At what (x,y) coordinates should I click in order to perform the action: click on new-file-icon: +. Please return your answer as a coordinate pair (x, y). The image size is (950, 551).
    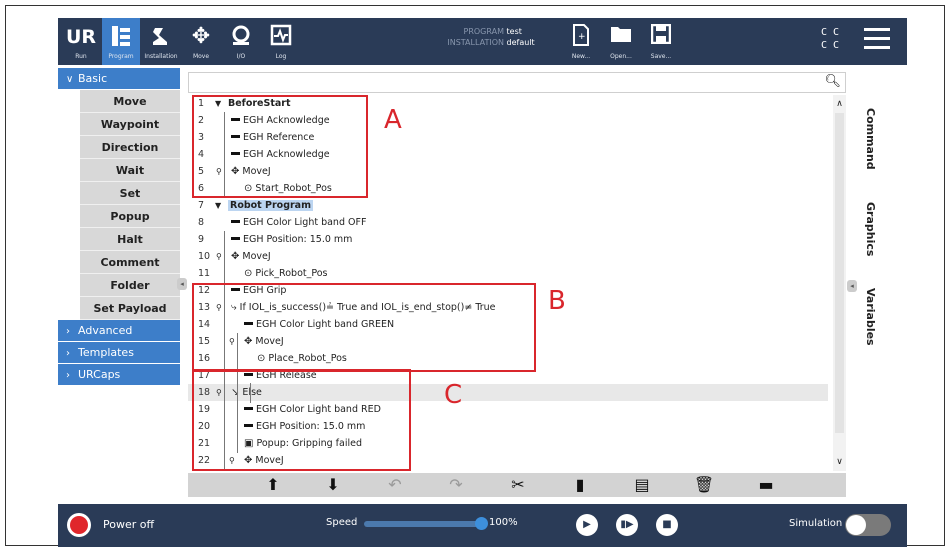
    Looking at the image, I should click on (581, 37).